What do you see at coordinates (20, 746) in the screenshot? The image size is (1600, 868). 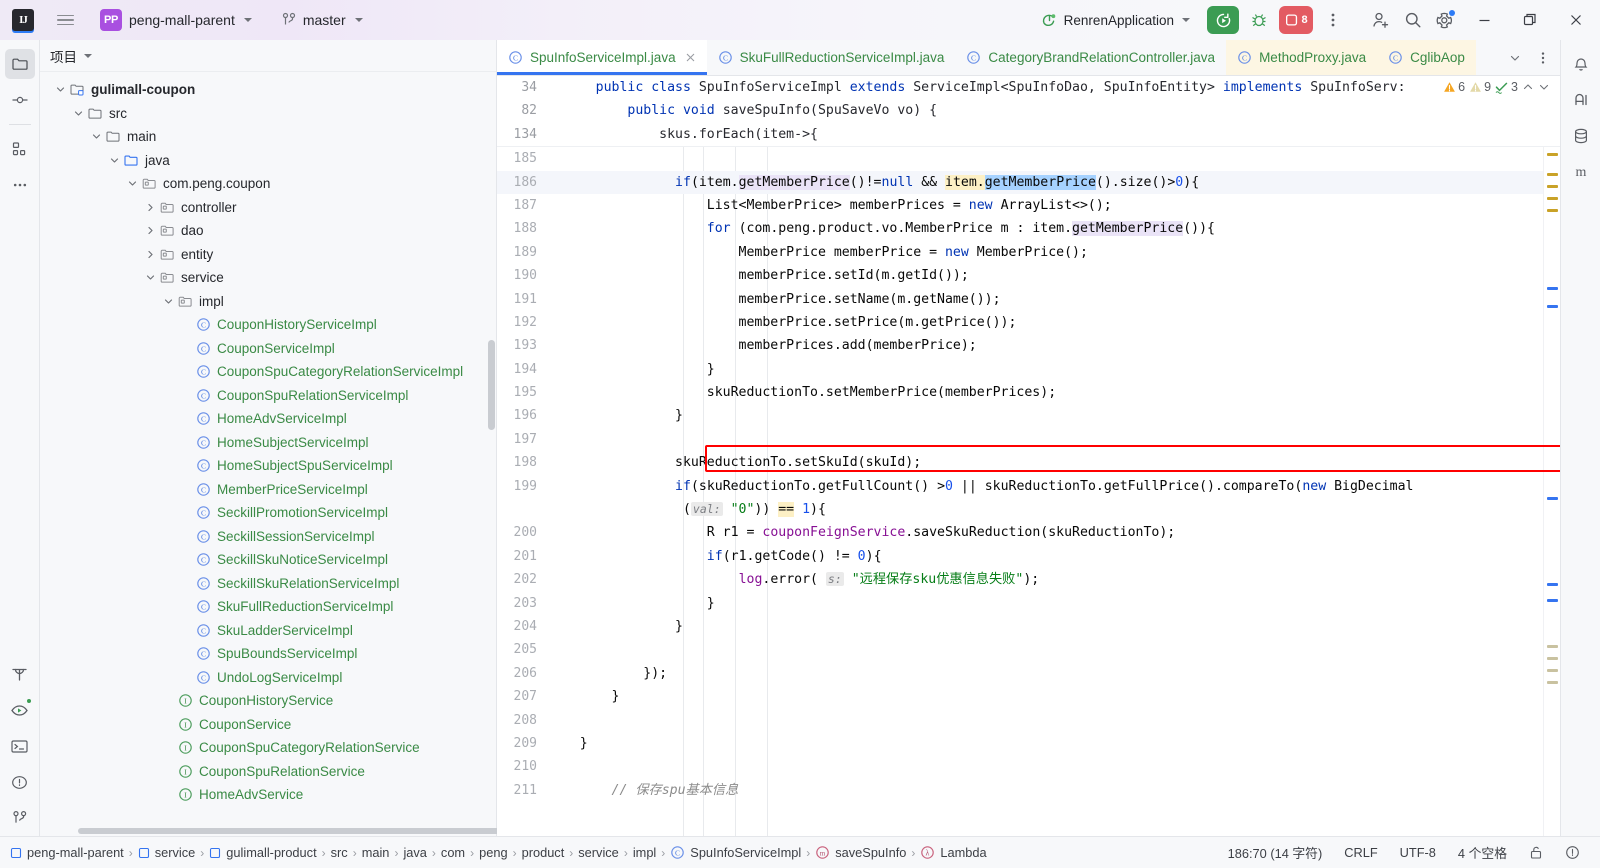 I see `sidebar-item-terminal` at bounding box center [20, 746].